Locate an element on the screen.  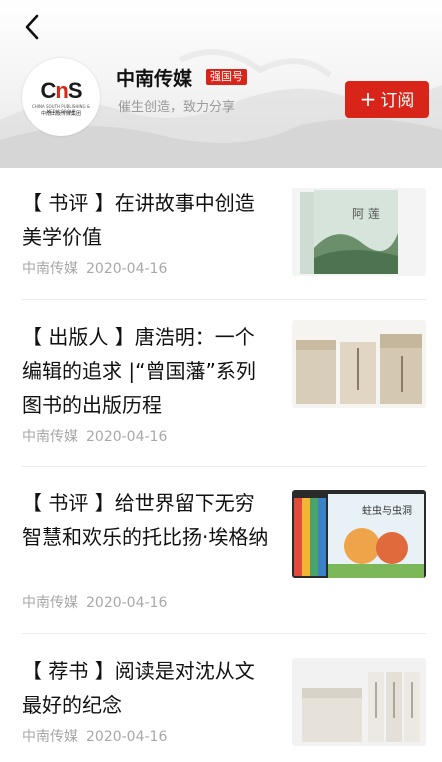
svg-text: 阿 莲 is located at coordinates (366, 214).